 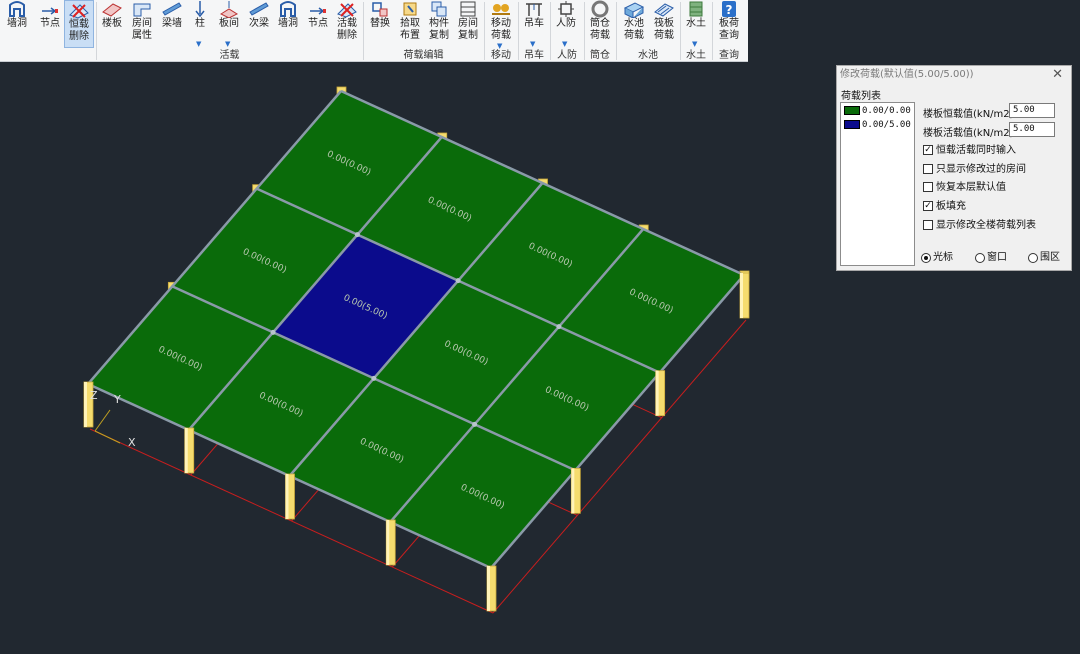 What do you see at coordinates (318, 24) in the screenshot?
I see `node-2-button: 节点` at bounding box center [318, 24].